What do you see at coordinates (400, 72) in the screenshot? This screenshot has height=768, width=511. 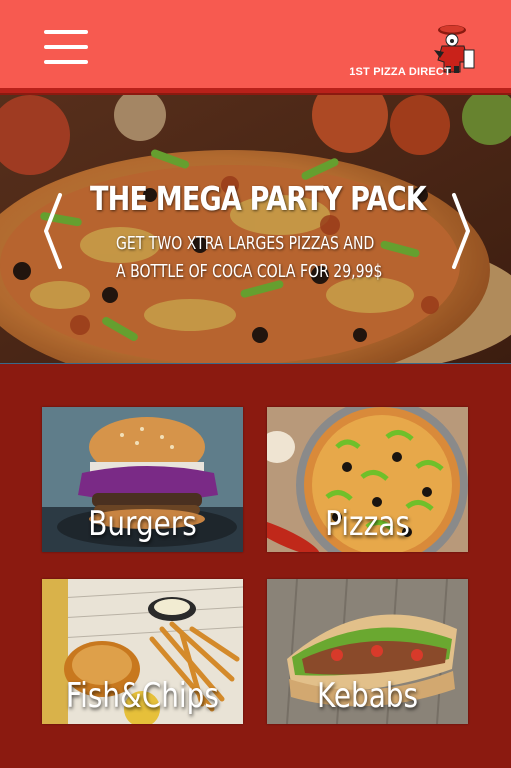 I see `brand-name: 1ST PIZZA DIRECT` at bounding box center [400, 72].